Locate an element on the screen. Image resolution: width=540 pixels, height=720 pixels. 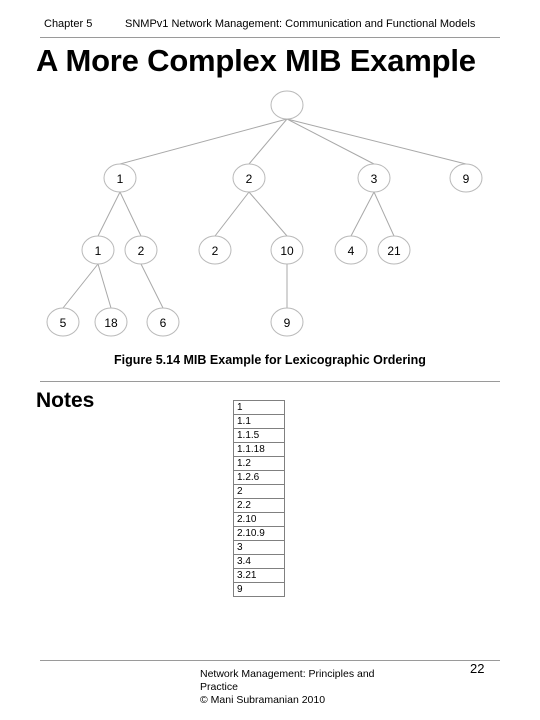
table-row: 2.10 is located at coordinates (259, 519).